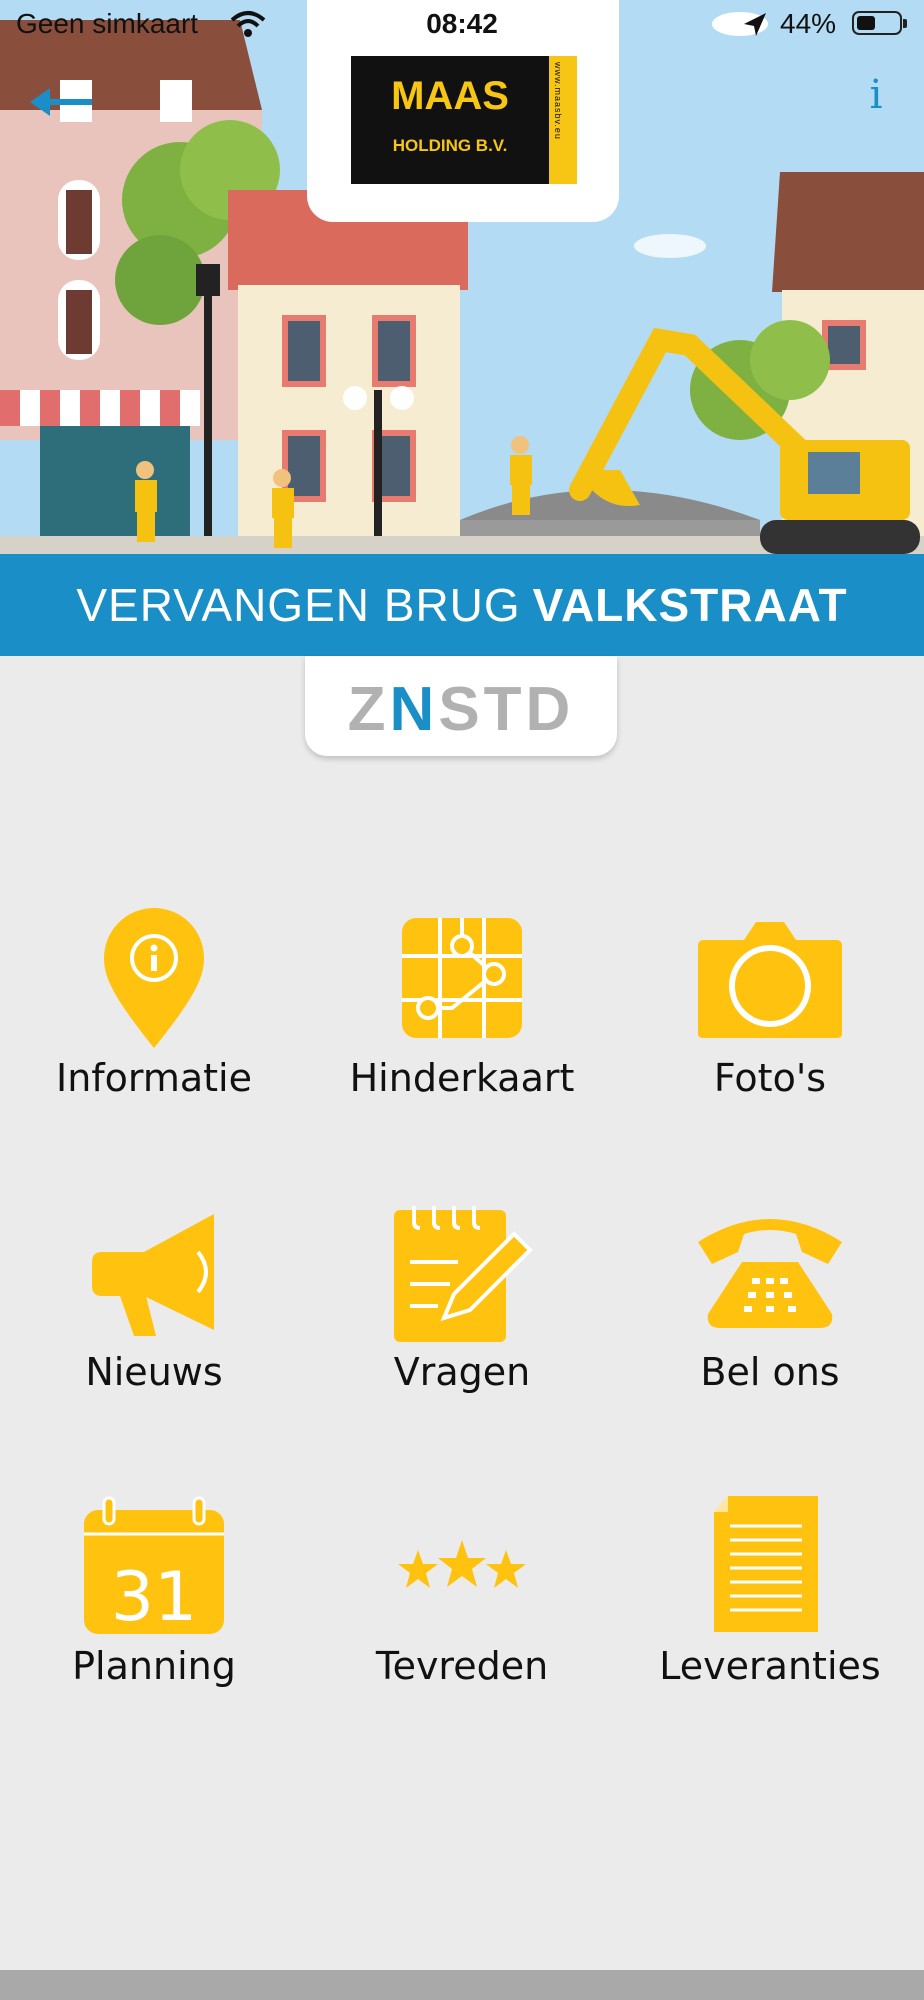 The width and height of the screenshot is (924, 2000). Describe the element at coordinates (414, 709) in the screenshot. I see `sponsor-logo-accent: N` at that location.